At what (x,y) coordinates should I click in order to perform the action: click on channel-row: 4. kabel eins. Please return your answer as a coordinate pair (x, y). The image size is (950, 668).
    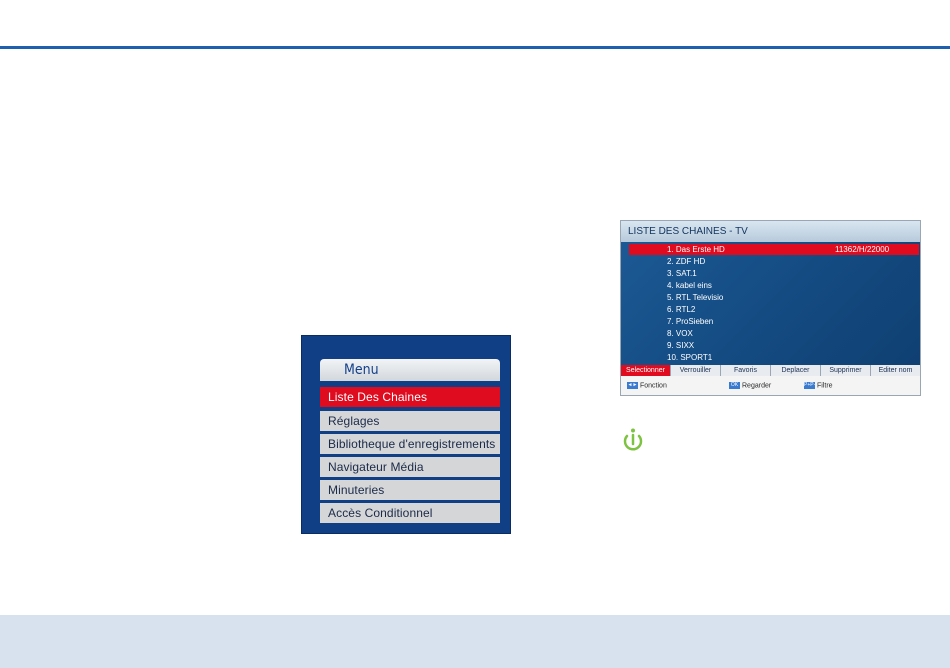
    Looking at the image, I should click on (774, 285).